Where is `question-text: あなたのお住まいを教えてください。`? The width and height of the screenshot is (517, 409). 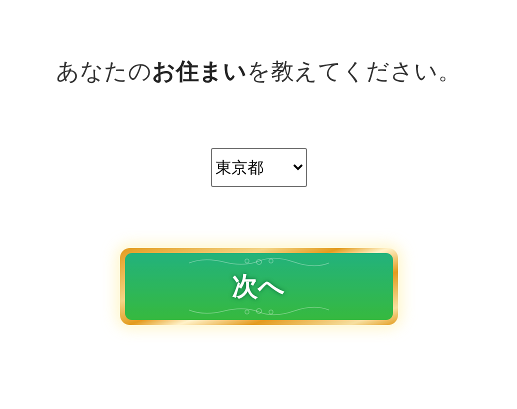
question-text: あなたのお住まいを教えてください。 is located at coordinates (258, 72).